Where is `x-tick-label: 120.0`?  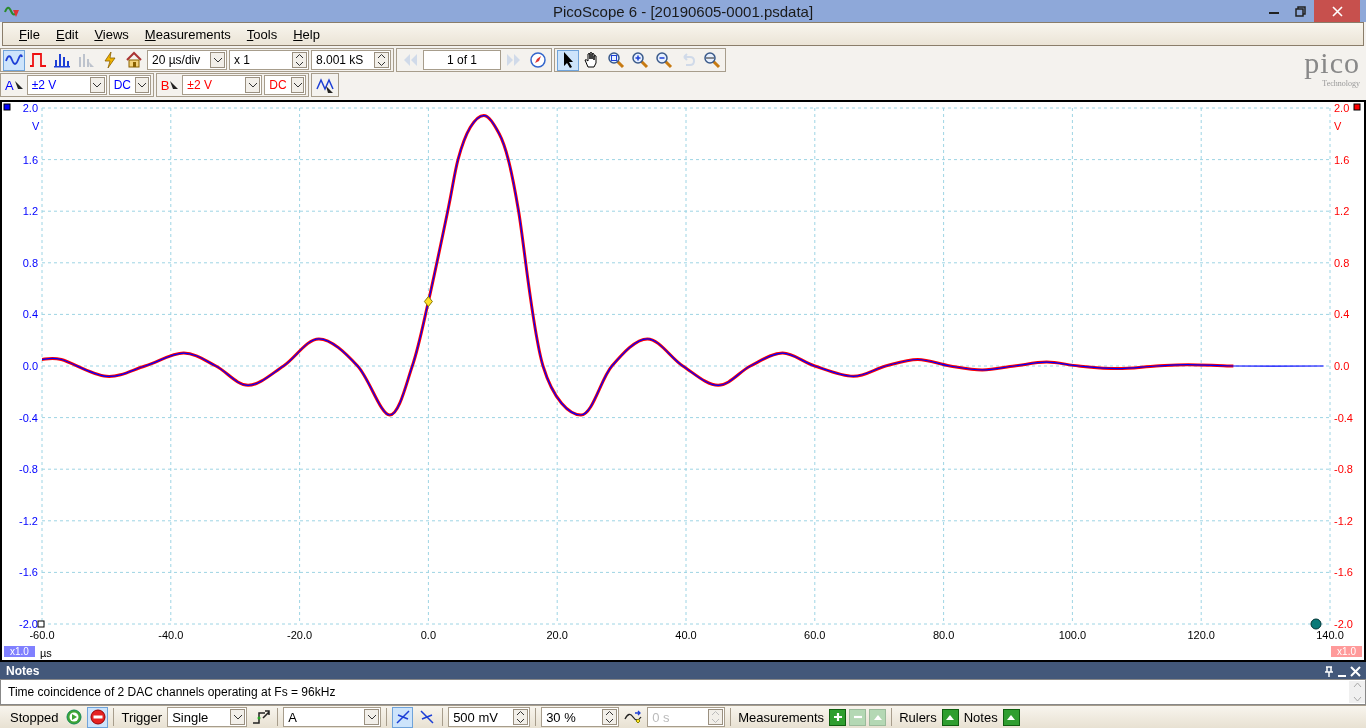
x-tick-label: 120.0 is located at coordinates (1201, 635).